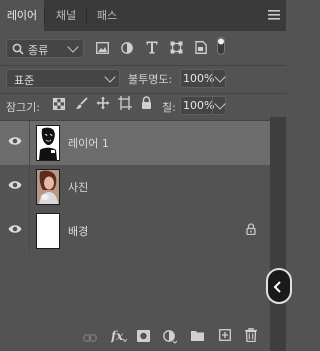 This screenshot has height=351, width=320. I want to click on filter-kind-select: 종류, so click(45, 48).